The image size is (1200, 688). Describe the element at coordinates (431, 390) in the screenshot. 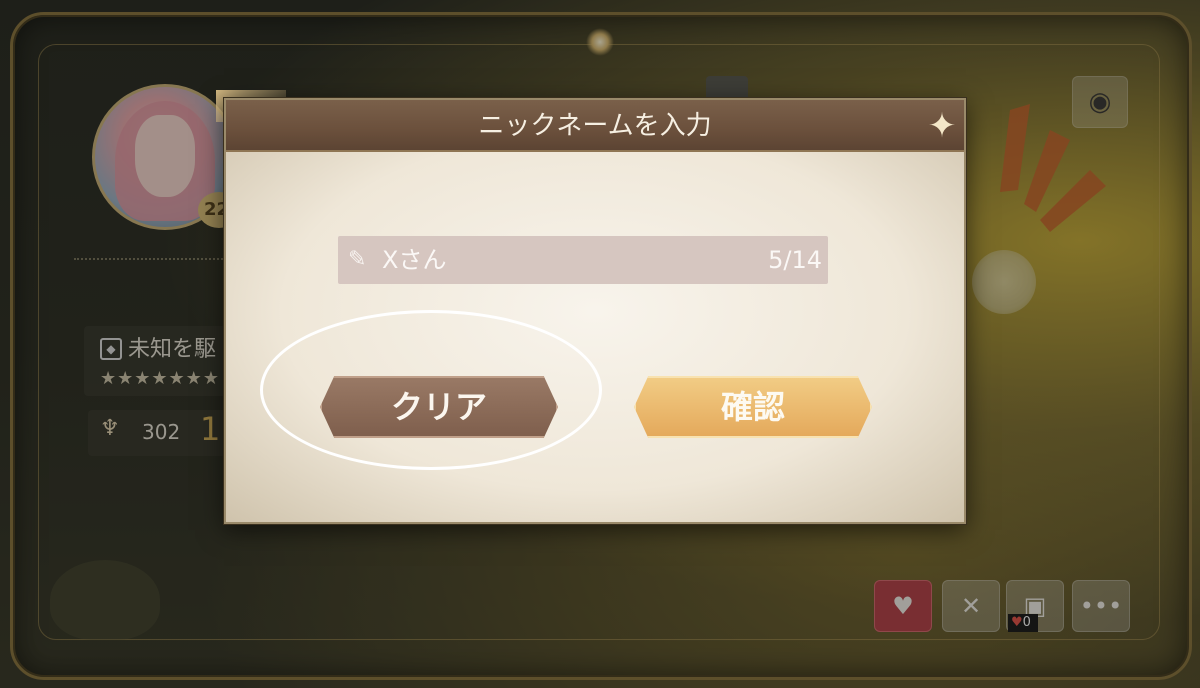

I see `highlight-annotation-circle` at that location.